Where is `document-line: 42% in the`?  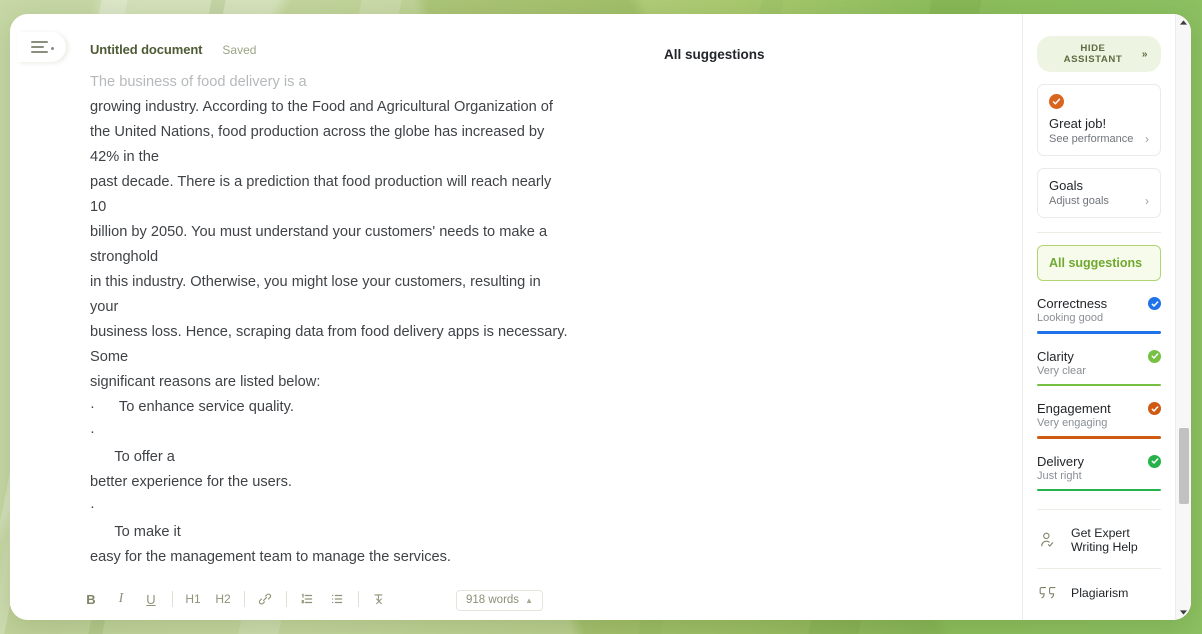 document-line: 42% in the is located at coordinates (124, 157).